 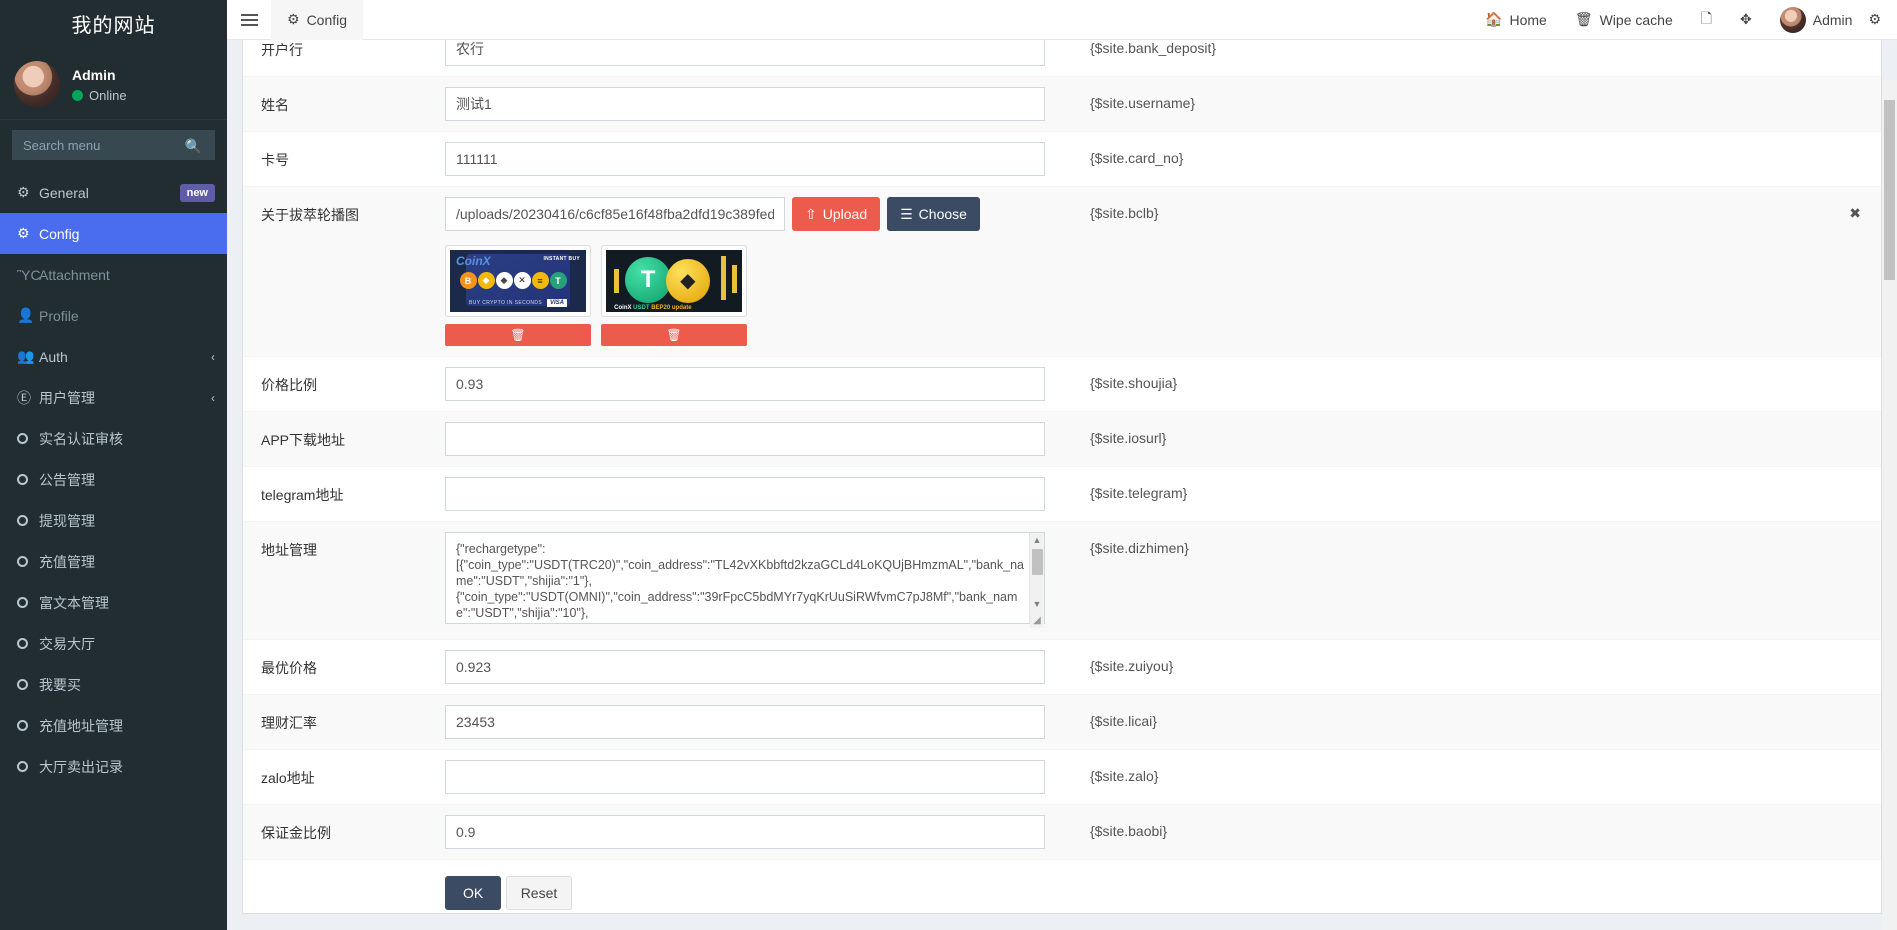 What do you see at coordinates (1636, 19) in the screenshot?
I see `wipe-cache-label: Wipe cache` at bounding box center [1636, 19].